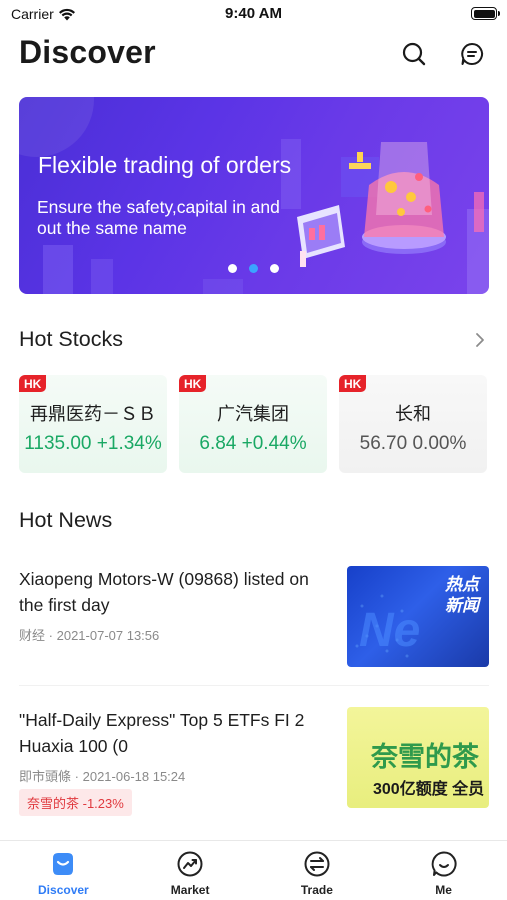 This screenshot has width=507, height=900. What do you see at coordinates (429, 789) in the screenshot?
I see `thumb-slogan: 300亿额度 全员` at bounding box center [429, 789].